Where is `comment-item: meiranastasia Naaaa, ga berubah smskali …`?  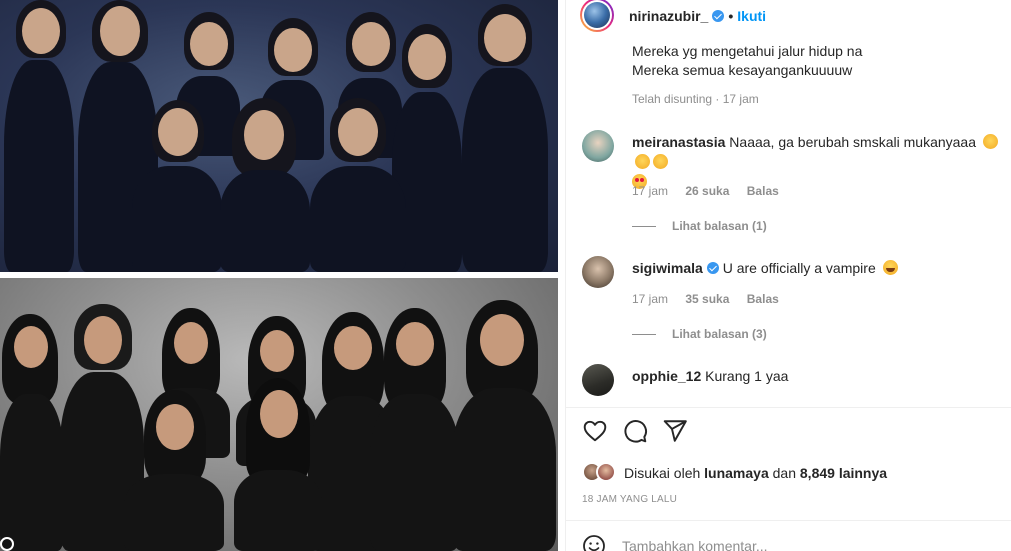
comment-item: meiranastasia Naaaa, ga berubah smskali … is located at coordinates (796, 181).